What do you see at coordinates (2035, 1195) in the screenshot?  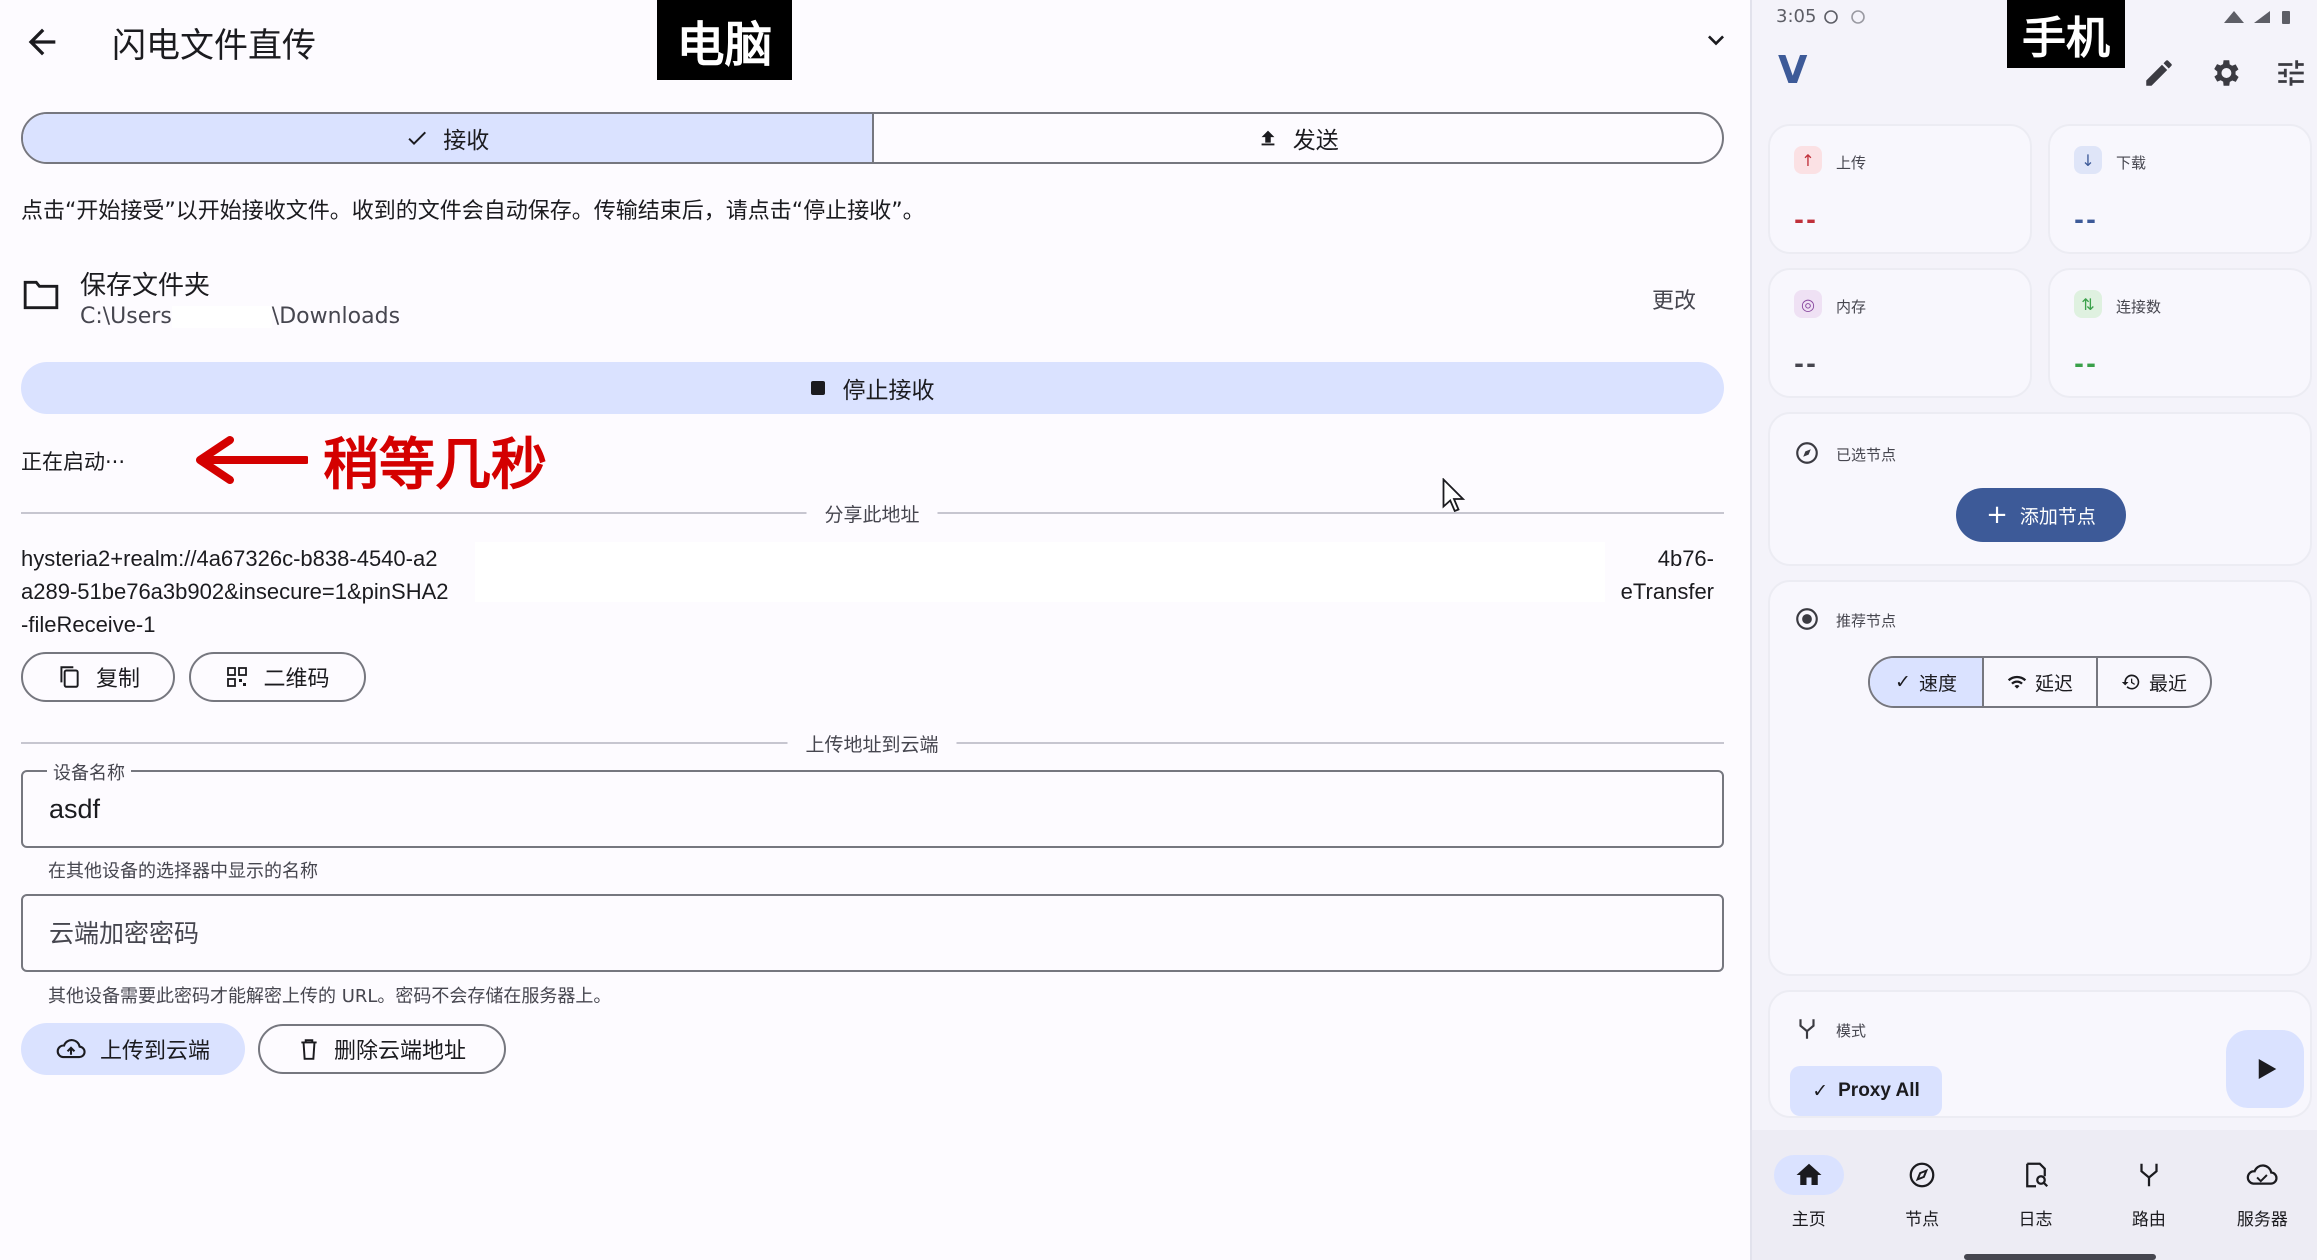 I see `nav-logs: 日志` at bounding box center [2035, 1195].